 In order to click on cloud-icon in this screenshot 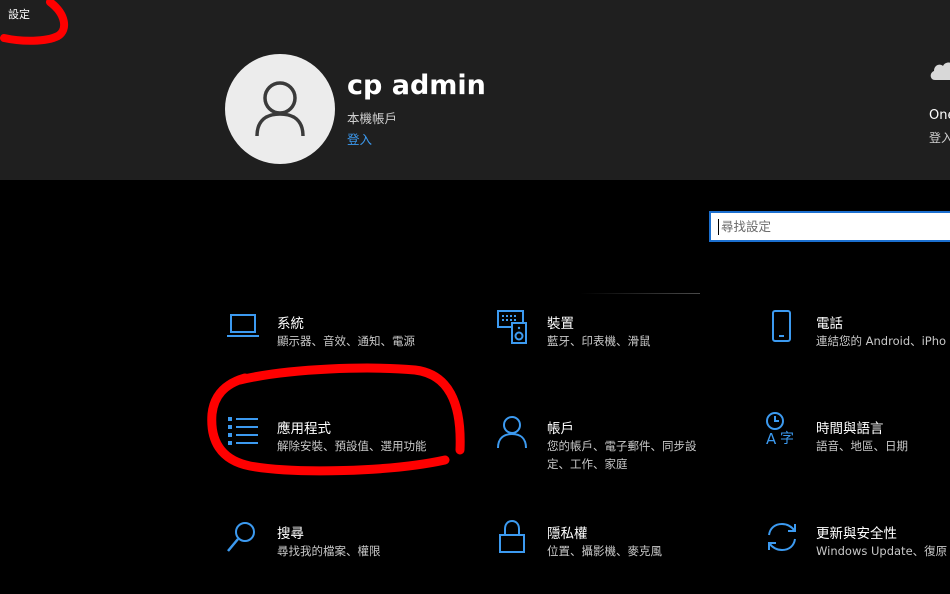, I will do `click(940, 71)`.